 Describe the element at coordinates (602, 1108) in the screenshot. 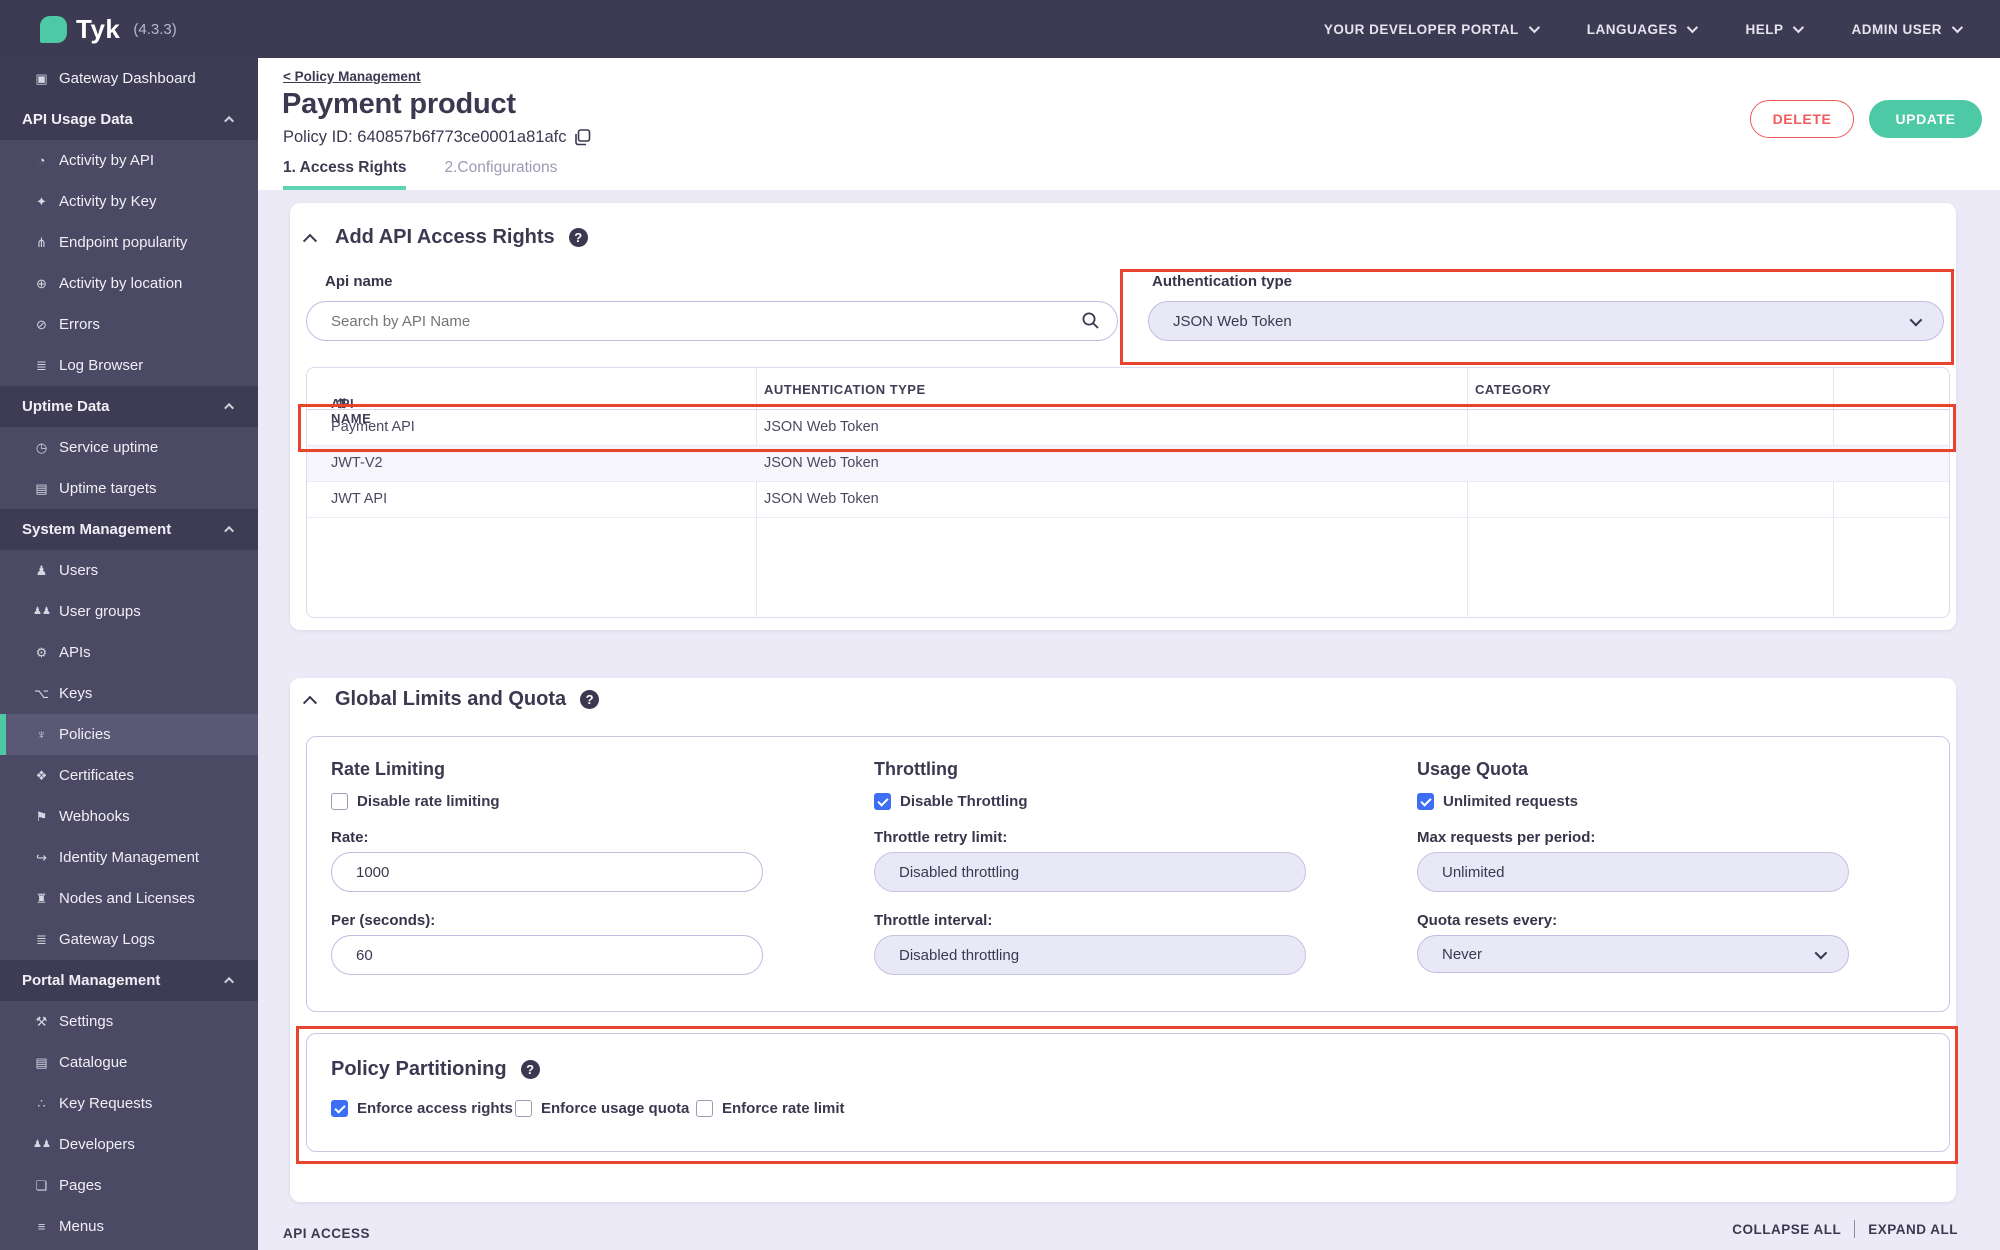

I see `enforce-usage-quota-option: Enforce usage quota` at that location.